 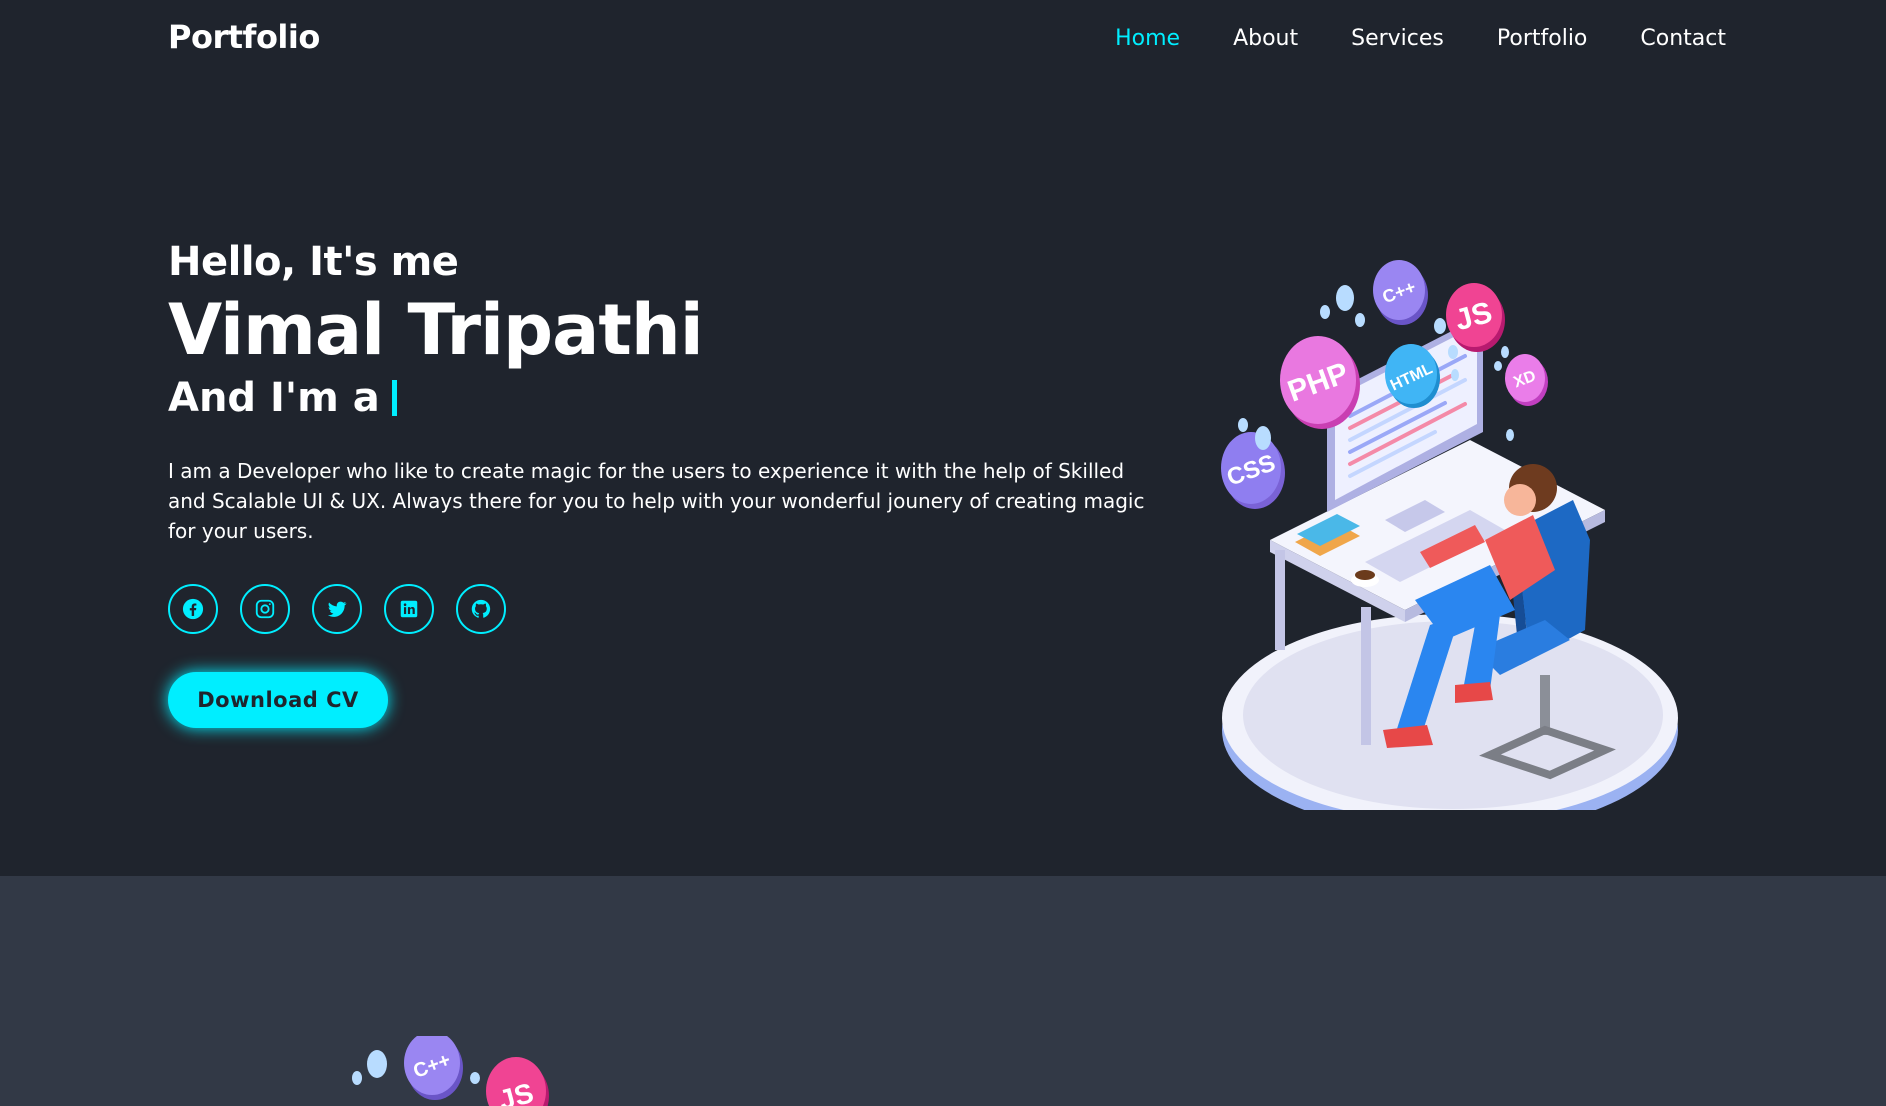 What do you see at coordinates (278, 700) in the screenshot?
I see `download-cv-button: Download CV` at bounding box center [278, 700].